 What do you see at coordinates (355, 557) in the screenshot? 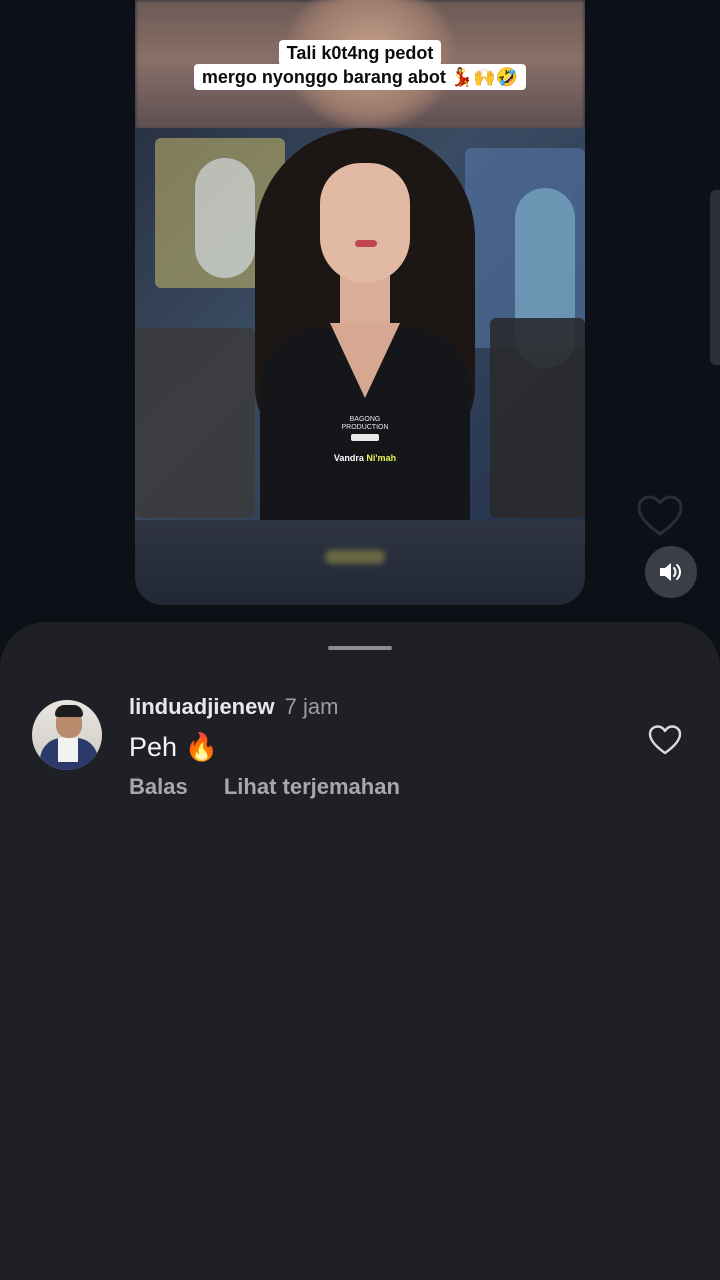
I see `blurred-detail` at bounding box center [355, 557].